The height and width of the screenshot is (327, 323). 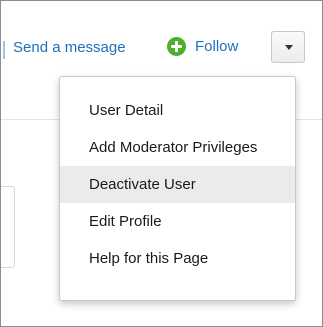 What do you see at coordinates (177, 221) in the screenshot?
I see `menu-item-edit-profile: Edit Profile` at bounding box center [177, 221].